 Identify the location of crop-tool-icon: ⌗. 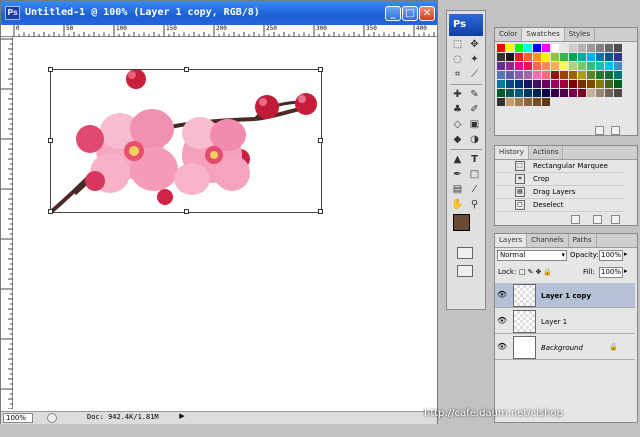
(457, 74).